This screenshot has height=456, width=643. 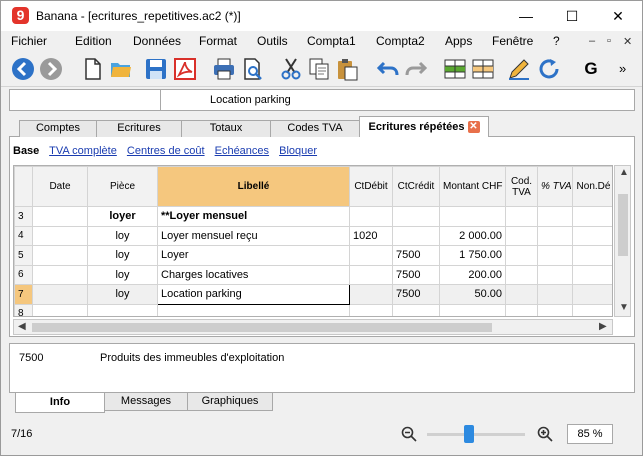 What do you see at coordinates (458, 41) in the screenshot?
I see `menu-apps: Apps` at bounding box center [458, 41].